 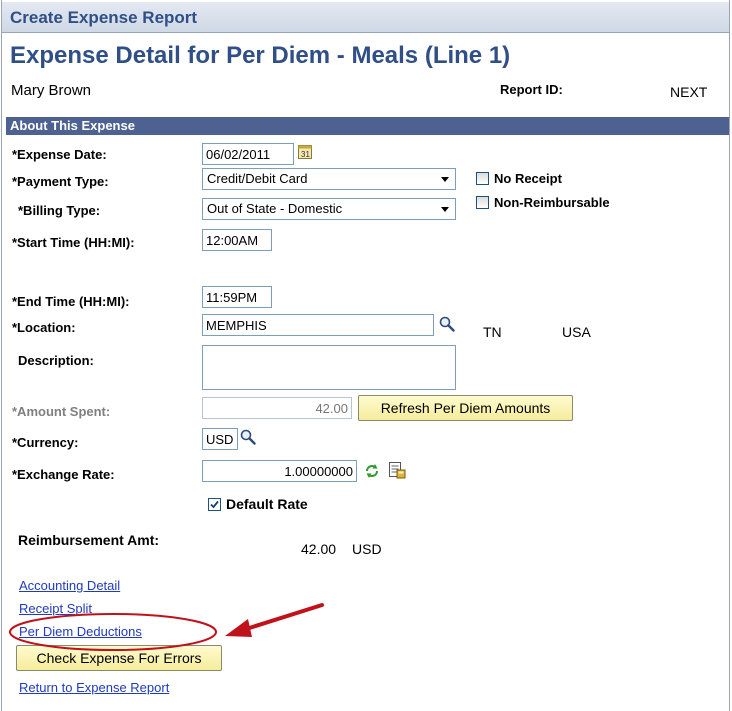 I want to click on refresh-icon, so click(x=372, y=473).